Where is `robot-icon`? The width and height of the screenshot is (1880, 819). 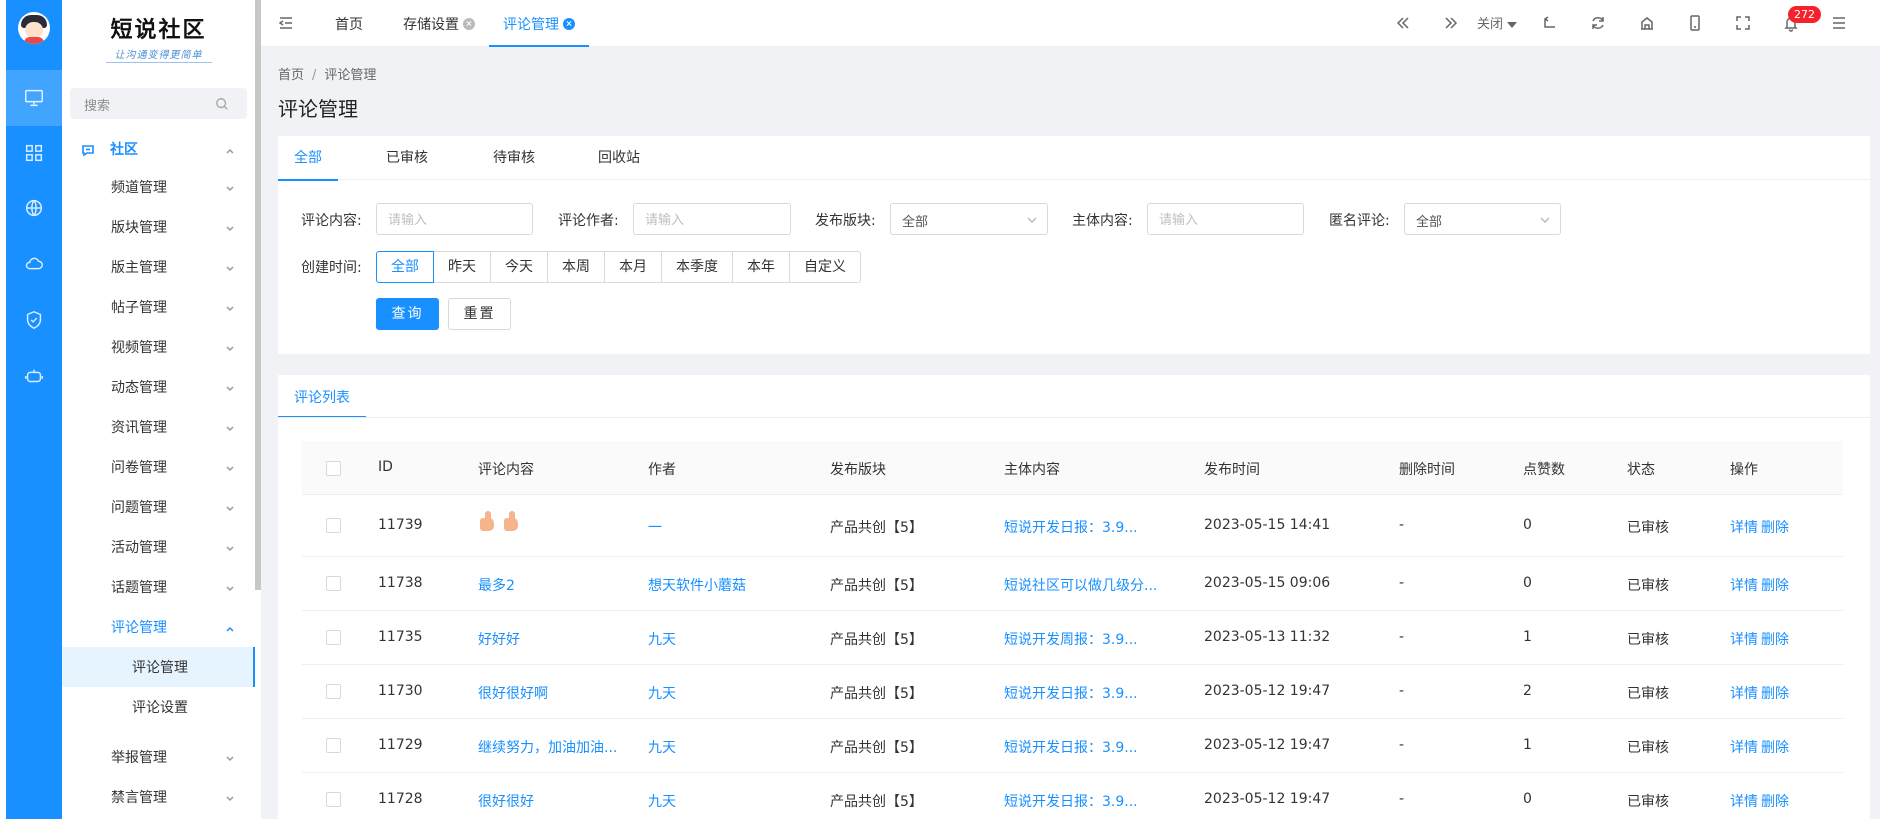
robot-icon is located at coordinates (34, 376).